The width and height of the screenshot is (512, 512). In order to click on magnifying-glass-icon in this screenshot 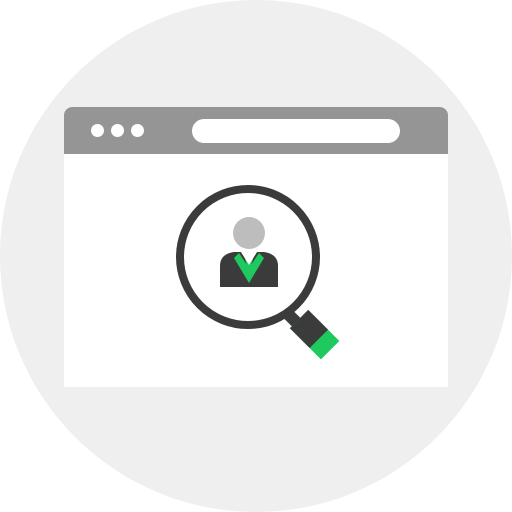, I will do `click(258, 272)`.